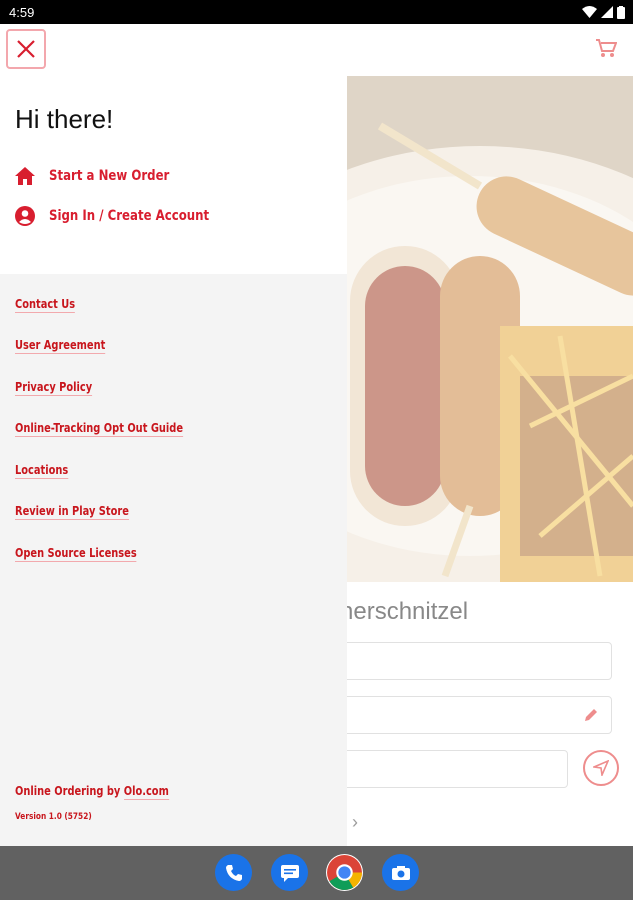  I want to click on start-new-order-label: Start a New Order, so click(109, 176).